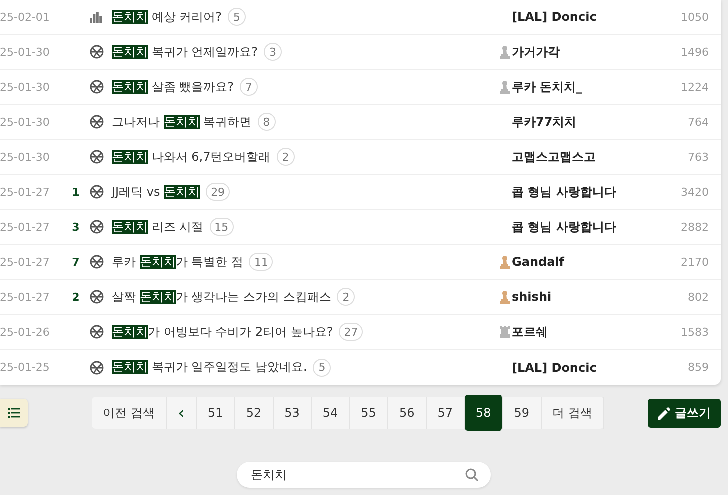 Image resolution: width=728 pixels, height=495 pixels. What do you see at coordinates (76, 227) in the screenshot?
I see `rank-number: 3` at bounding box center [76, 227].